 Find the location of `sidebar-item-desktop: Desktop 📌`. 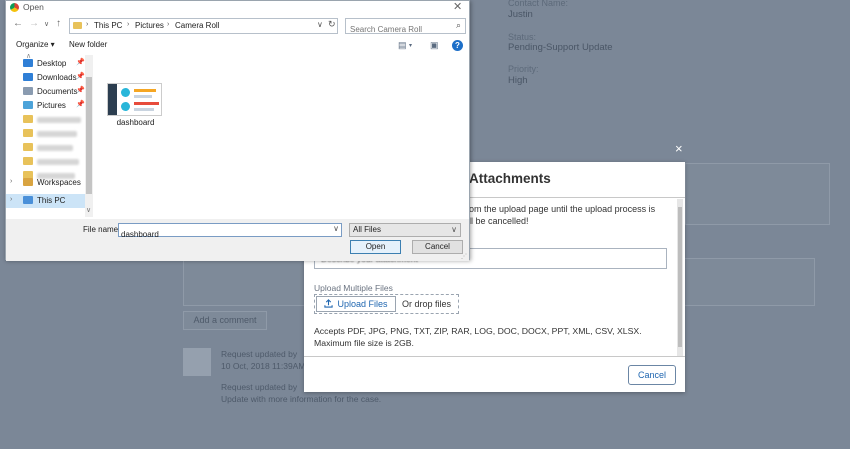

sidebar-item-desktop: Desktop 📌 is located at coordinates (45, 64).